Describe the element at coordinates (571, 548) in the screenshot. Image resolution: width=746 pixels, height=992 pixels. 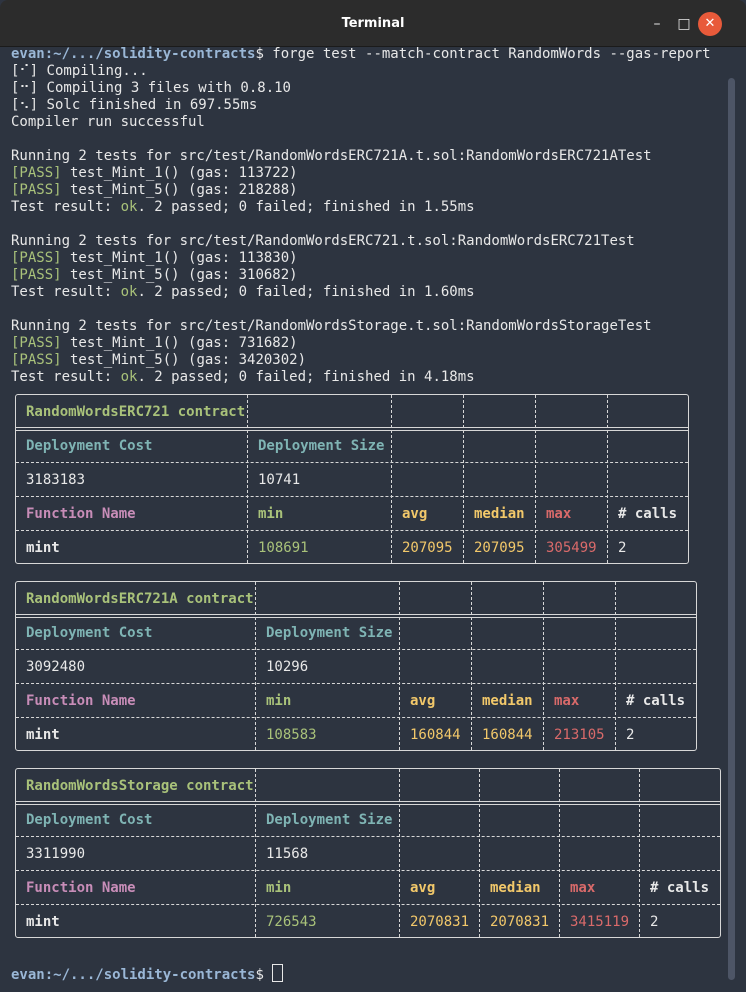
I see `max-value: 305499` at that location.